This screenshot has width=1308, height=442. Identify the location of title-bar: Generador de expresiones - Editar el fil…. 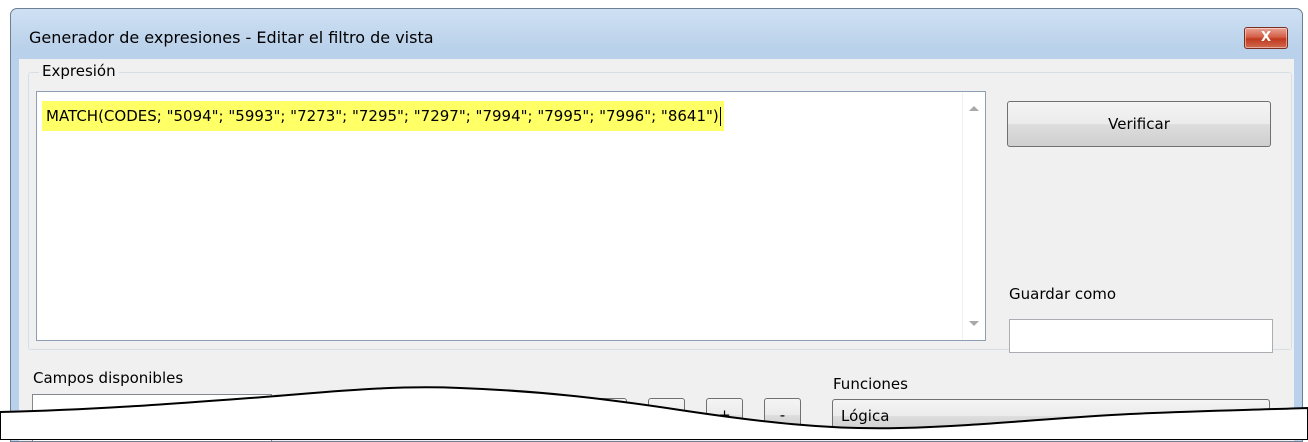
(656, 34).